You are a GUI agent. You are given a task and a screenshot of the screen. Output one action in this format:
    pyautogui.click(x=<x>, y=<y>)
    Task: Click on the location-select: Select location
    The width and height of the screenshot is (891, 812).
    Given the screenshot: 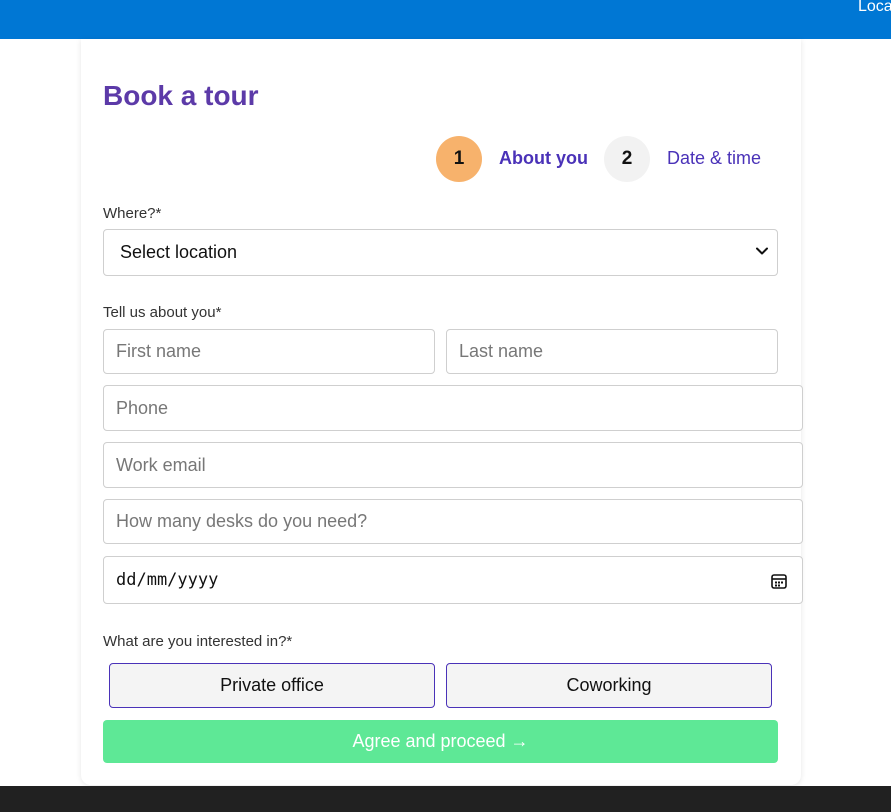 What is the action you would take?
    pyautogui.click(x=440, y=252)
    